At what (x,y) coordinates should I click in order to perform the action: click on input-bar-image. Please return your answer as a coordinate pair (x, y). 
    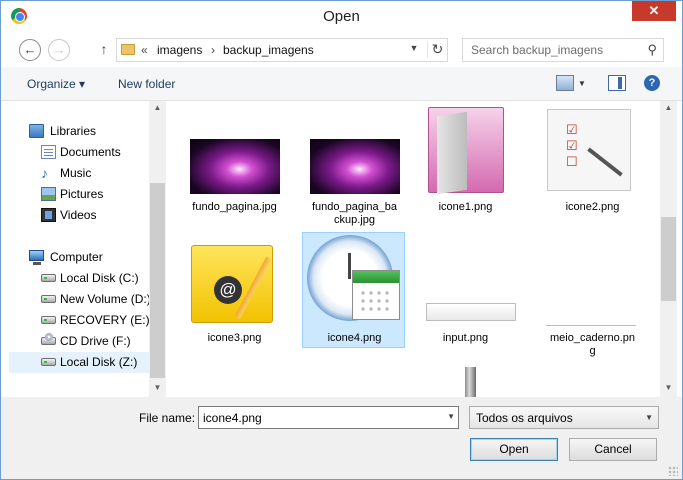
    Looking at the image, I should click on (471, 312).